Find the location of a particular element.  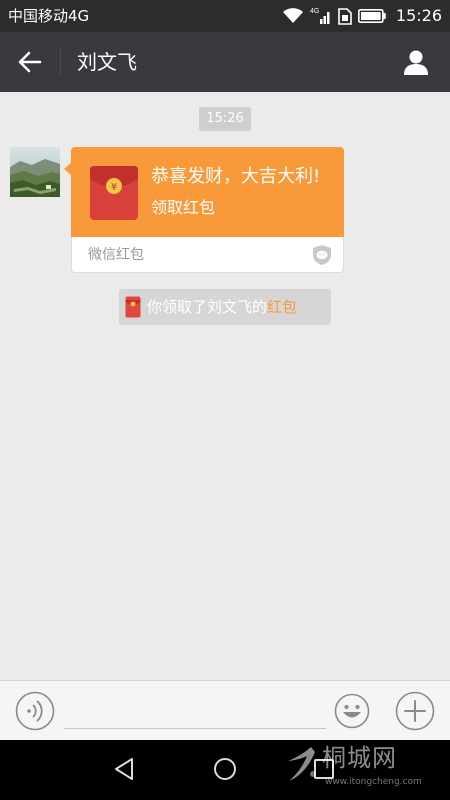

plus-icon is located at coordinates (415, 711).